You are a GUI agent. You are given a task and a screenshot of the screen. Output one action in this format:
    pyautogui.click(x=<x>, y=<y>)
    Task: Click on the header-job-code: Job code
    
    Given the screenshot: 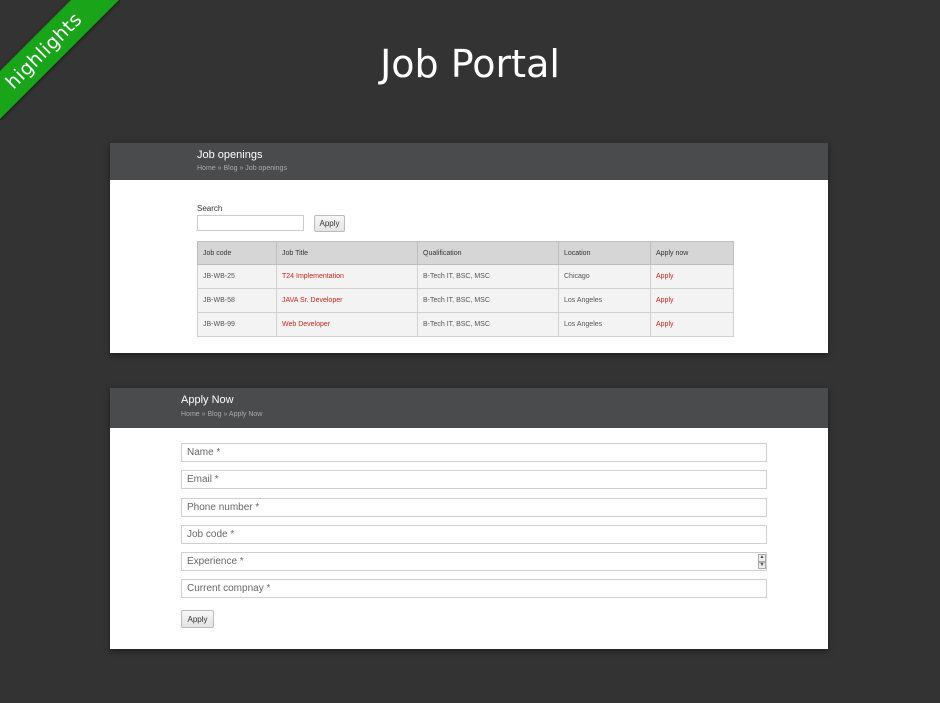 What is the action you would take?
    pyautogui.click(x=237, y=253)
    